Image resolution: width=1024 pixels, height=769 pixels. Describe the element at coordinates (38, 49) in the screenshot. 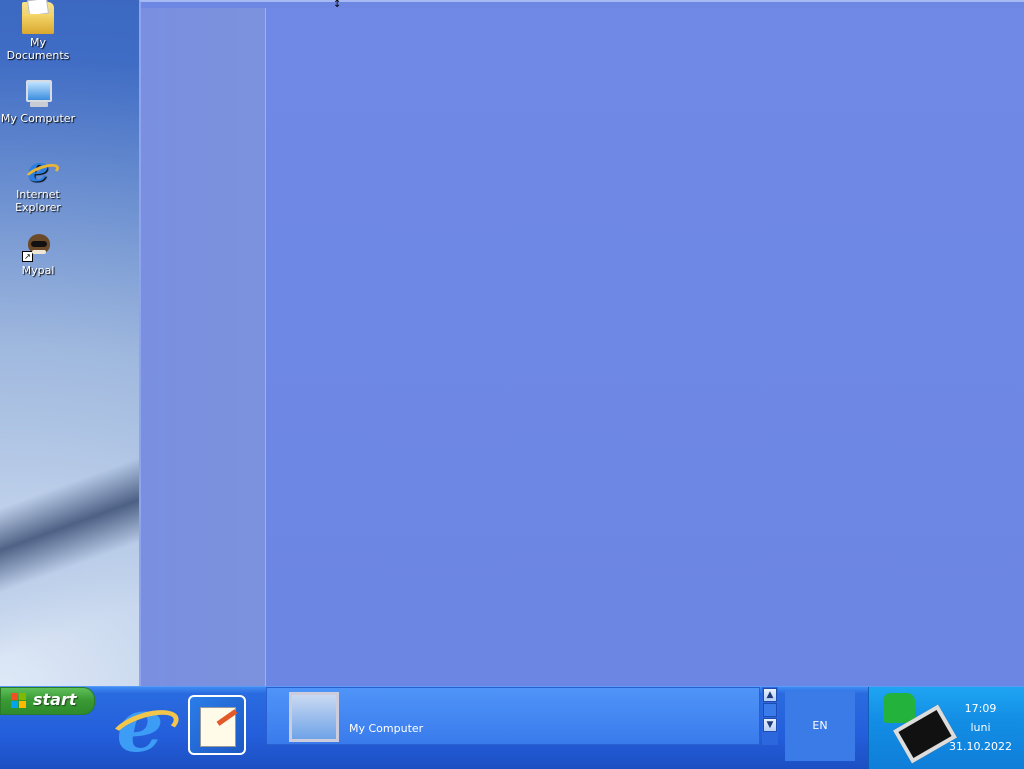

I see `desktop-icon-label: My Documents` at that location.